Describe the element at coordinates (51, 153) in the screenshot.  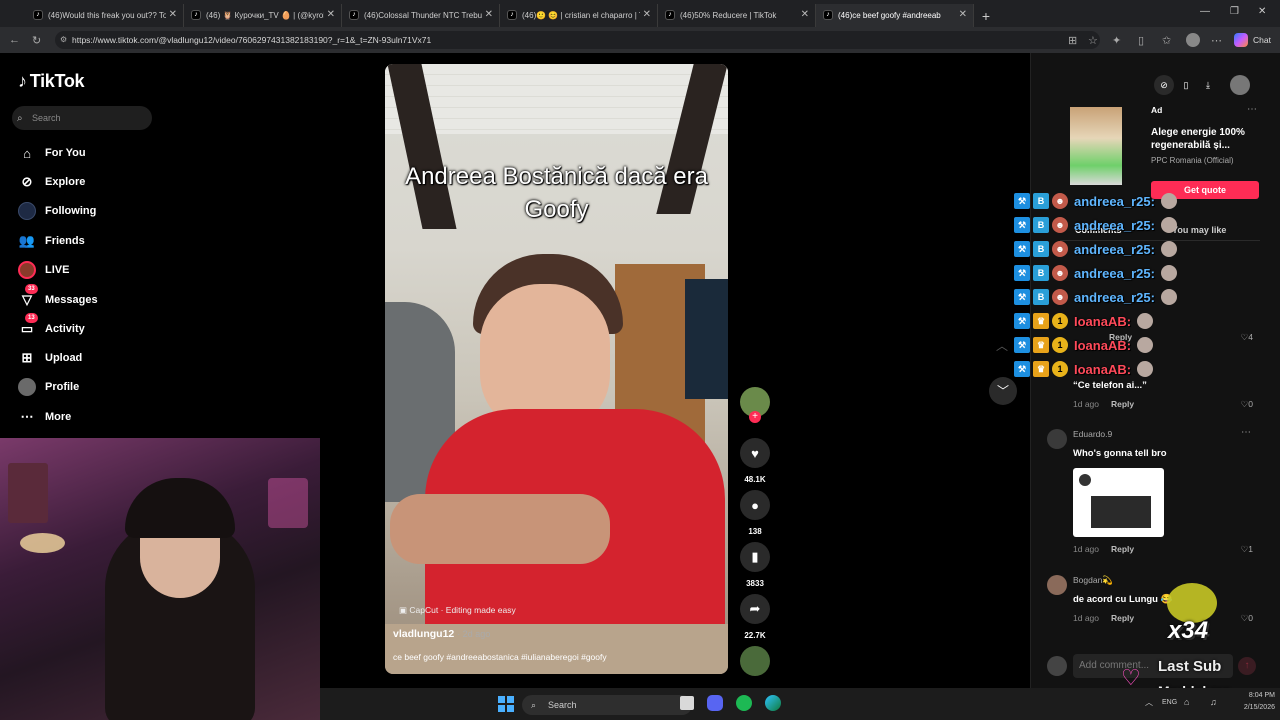
I see `nav-for-you: ⌂ For You` at that location.